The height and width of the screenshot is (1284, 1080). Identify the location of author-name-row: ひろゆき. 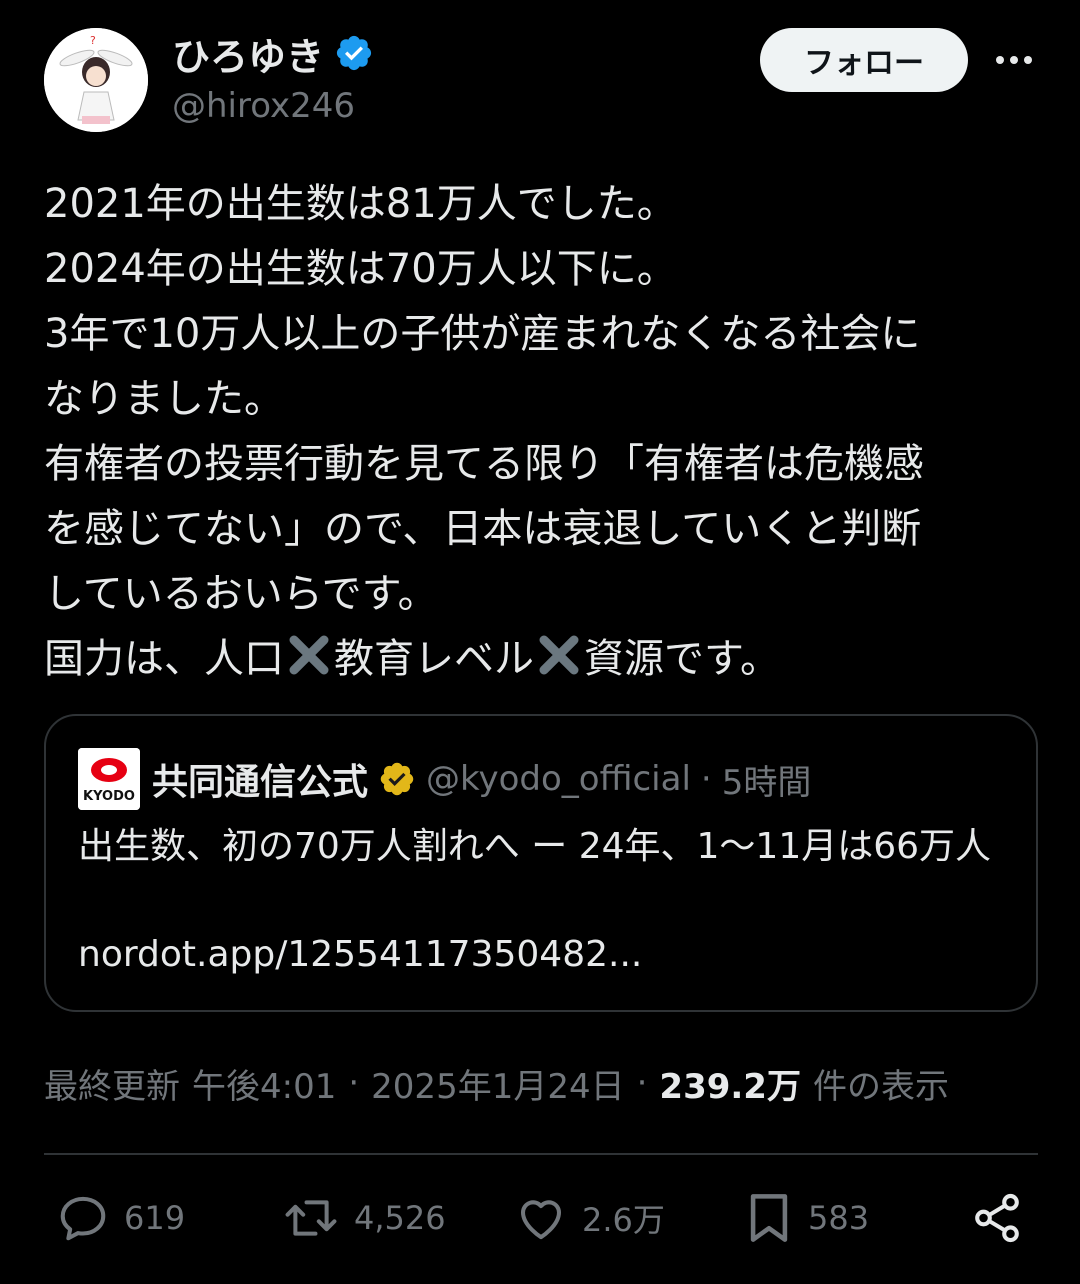
(273, 54).